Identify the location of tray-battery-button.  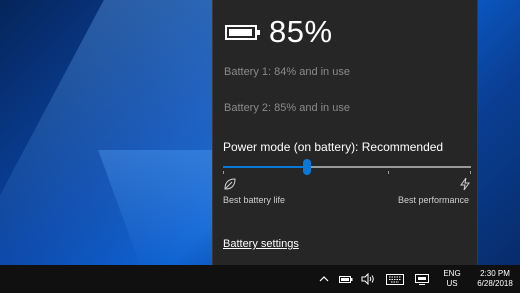
(346, 279).